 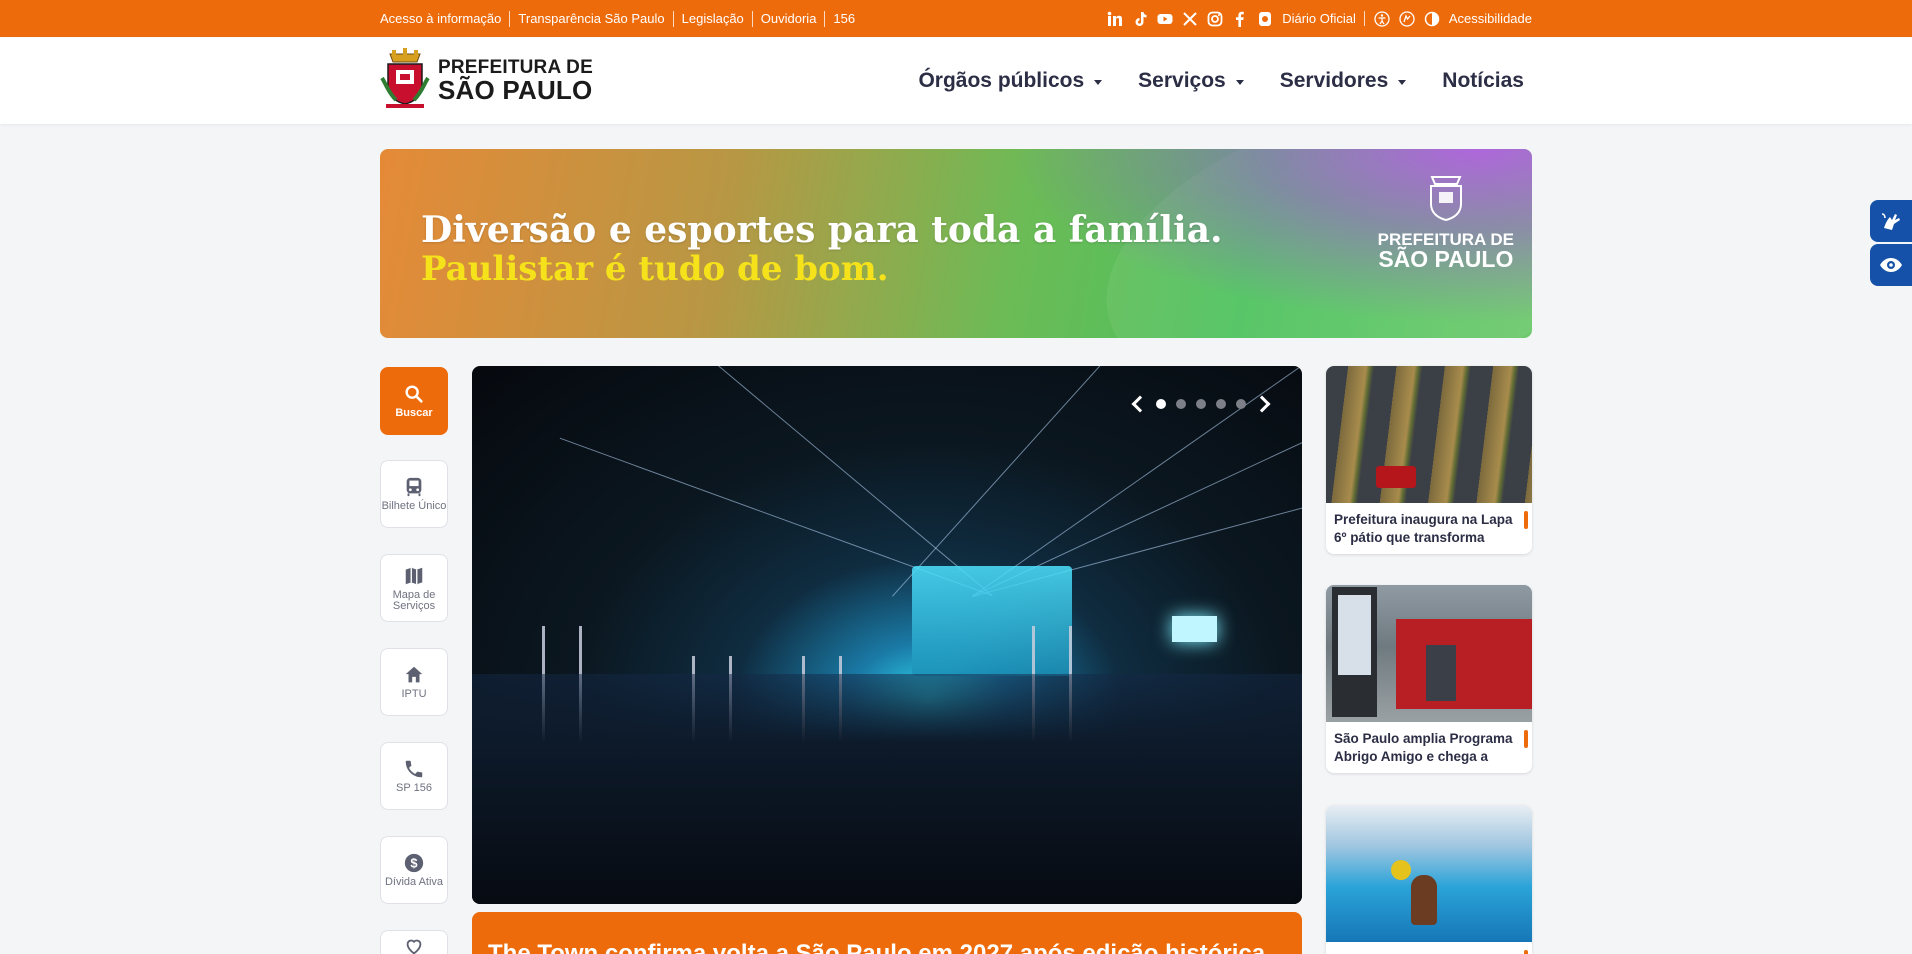 I want to click on nav-label: Órgãos públicos, so click(x=1001, y=80).